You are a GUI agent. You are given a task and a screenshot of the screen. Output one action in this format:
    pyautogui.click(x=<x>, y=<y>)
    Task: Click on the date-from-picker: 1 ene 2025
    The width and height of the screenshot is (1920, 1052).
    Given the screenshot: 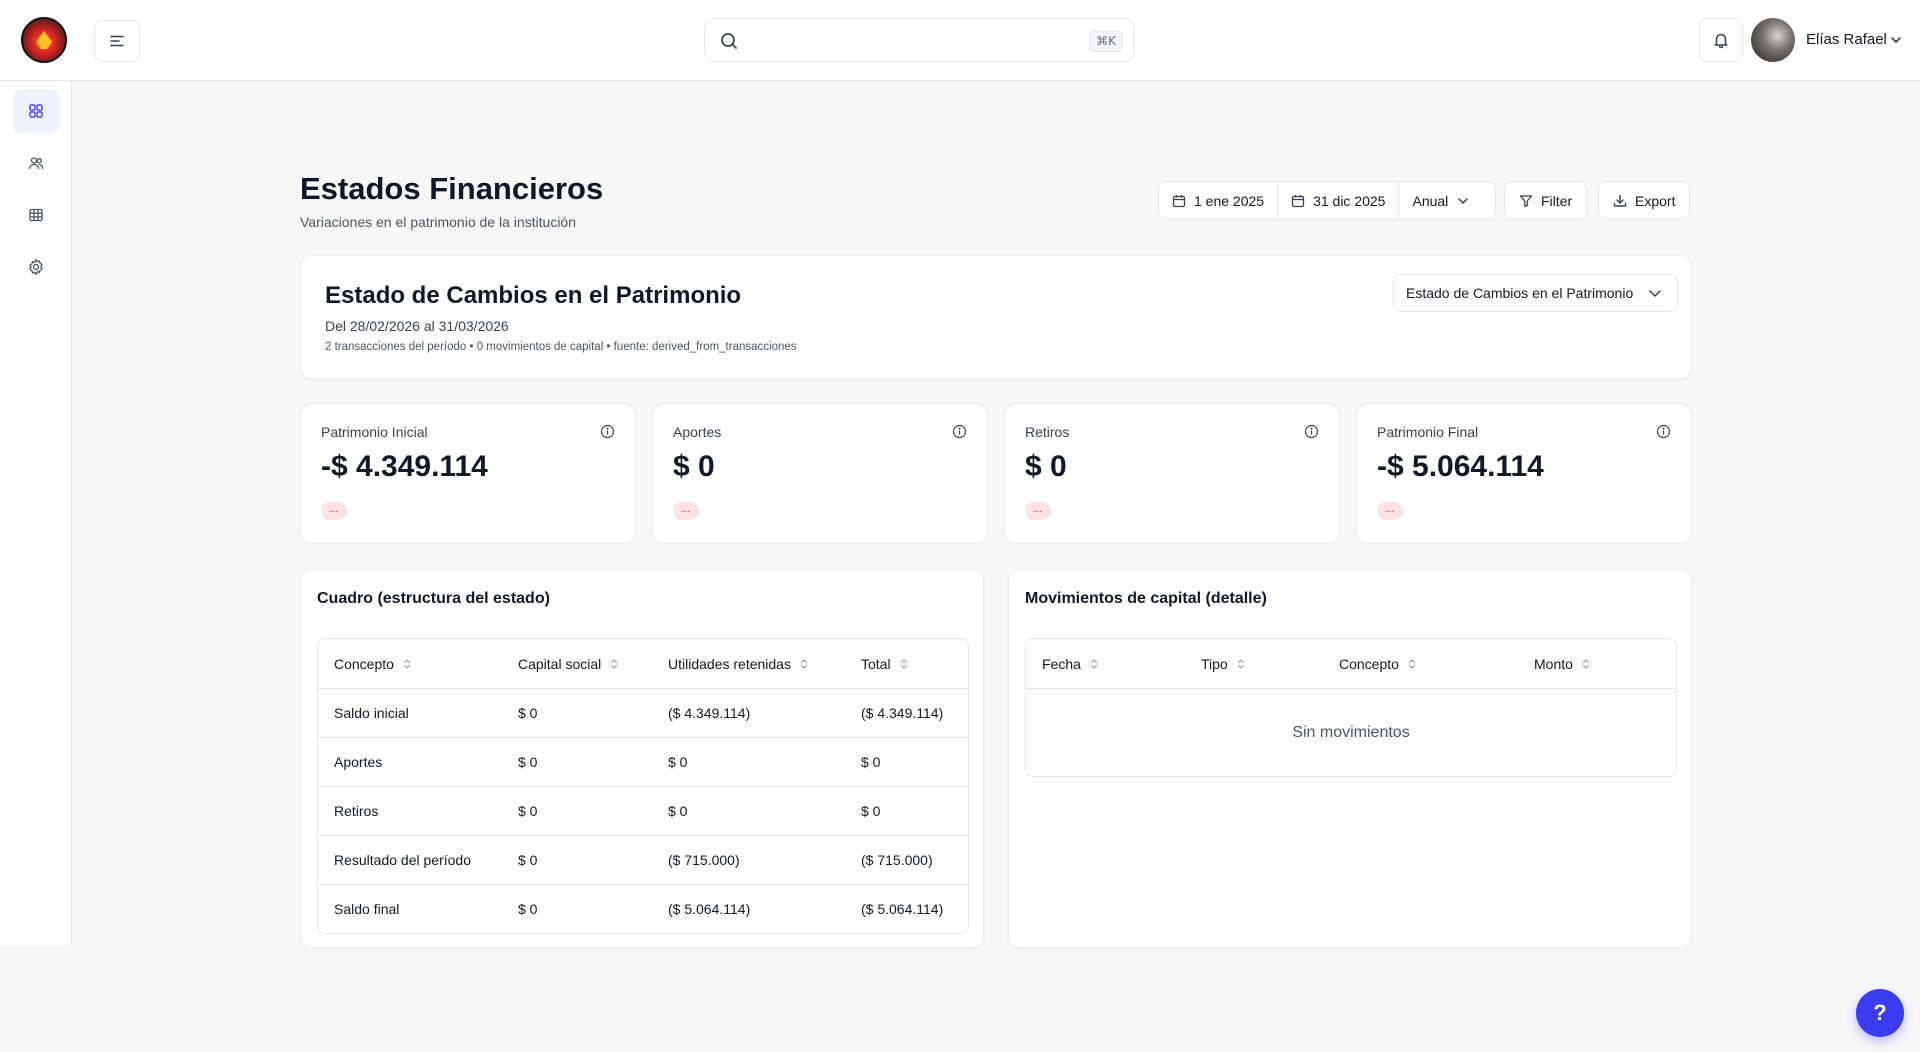 What is the action you would take?
    pyautogui.click(x=1219, y=200)
    